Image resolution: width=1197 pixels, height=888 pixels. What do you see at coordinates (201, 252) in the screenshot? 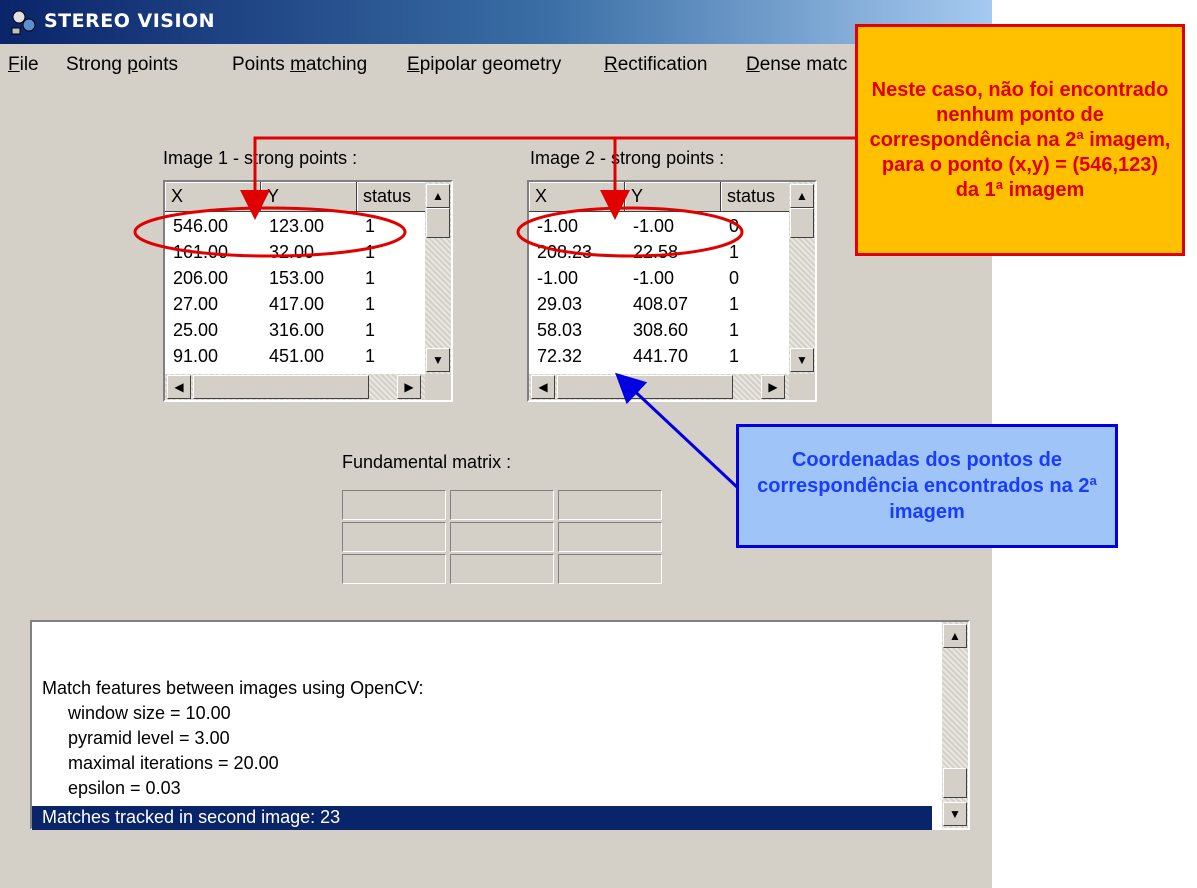
I see `table-cell: 161.00` at bounding box center [201, 252].